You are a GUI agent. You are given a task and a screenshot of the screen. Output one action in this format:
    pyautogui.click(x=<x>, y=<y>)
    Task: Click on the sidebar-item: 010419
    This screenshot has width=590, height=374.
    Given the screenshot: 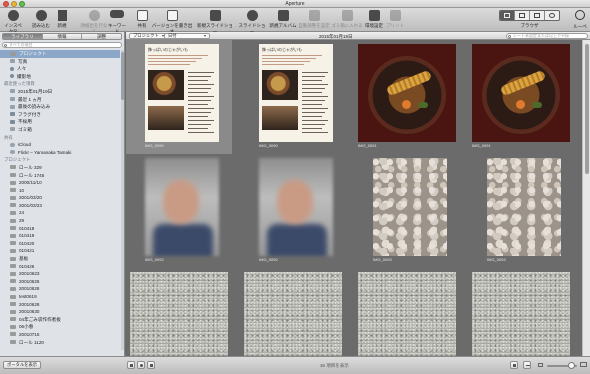 What is the action you would take?
    pyautogui.click(x=60, y=236)
    